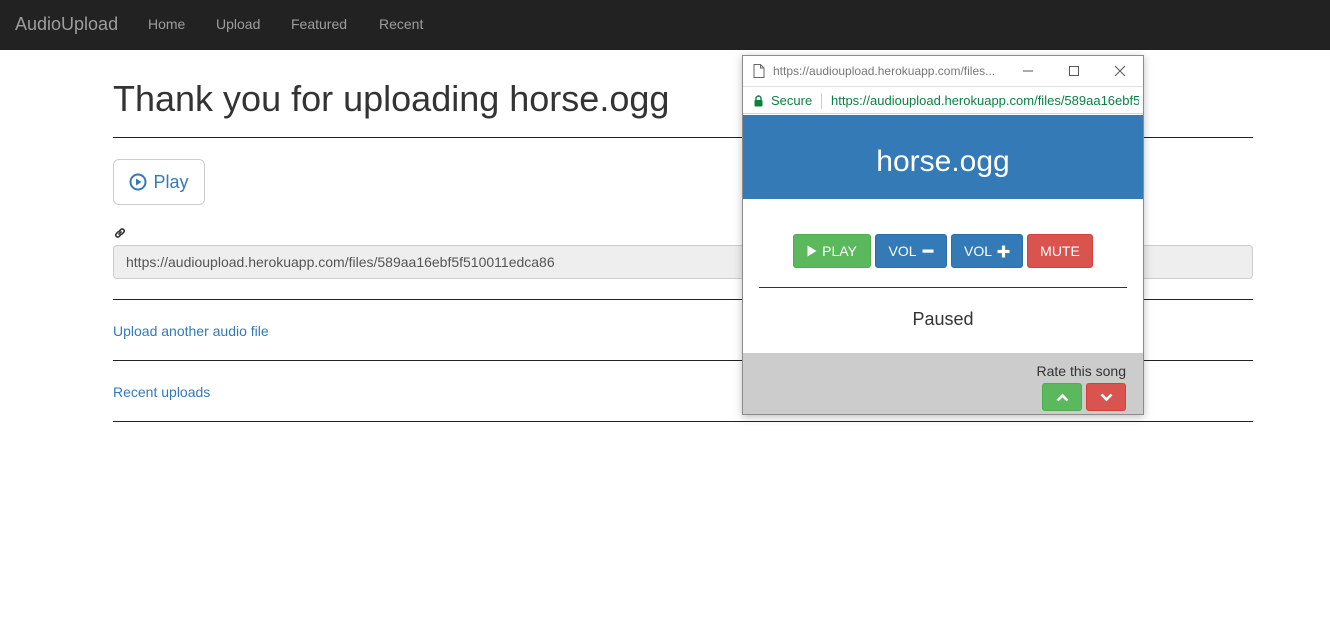 Image resolution: width=1330 pixels, height=629 pixels. Describe the element at coordinates (943, 161) in the screenshot. I see `song-title: horse.ogg` at that location.